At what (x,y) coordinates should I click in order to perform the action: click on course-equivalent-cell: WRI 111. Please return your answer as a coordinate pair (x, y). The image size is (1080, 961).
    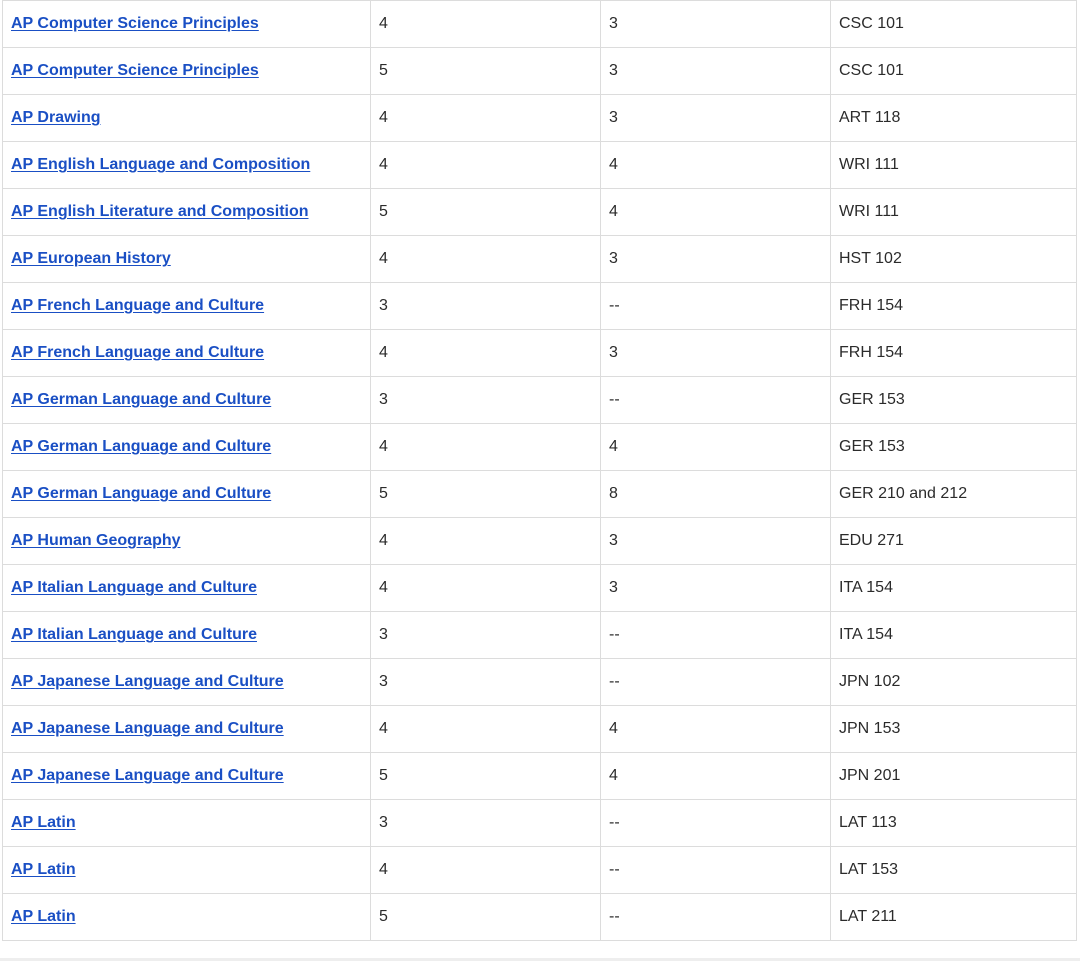
    Looking at the image, I should click on (953, 212).